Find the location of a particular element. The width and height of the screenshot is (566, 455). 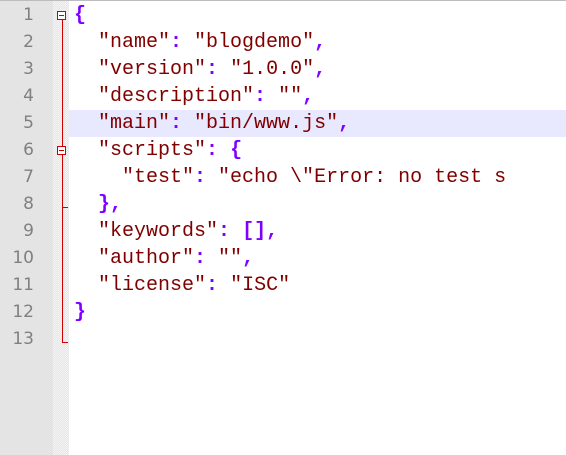

line-code: "name": "blogdemo", is located at coordinates (200, 42).